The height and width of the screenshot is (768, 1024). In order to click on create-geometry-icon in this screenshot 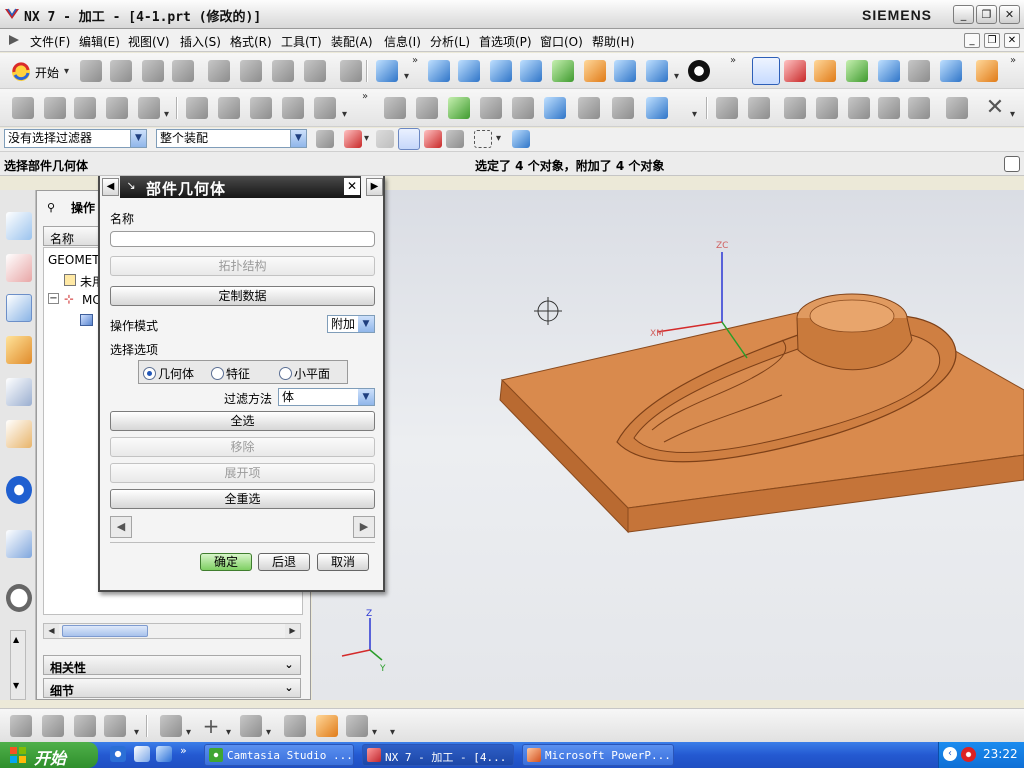, I will do `click(85, 108)`.